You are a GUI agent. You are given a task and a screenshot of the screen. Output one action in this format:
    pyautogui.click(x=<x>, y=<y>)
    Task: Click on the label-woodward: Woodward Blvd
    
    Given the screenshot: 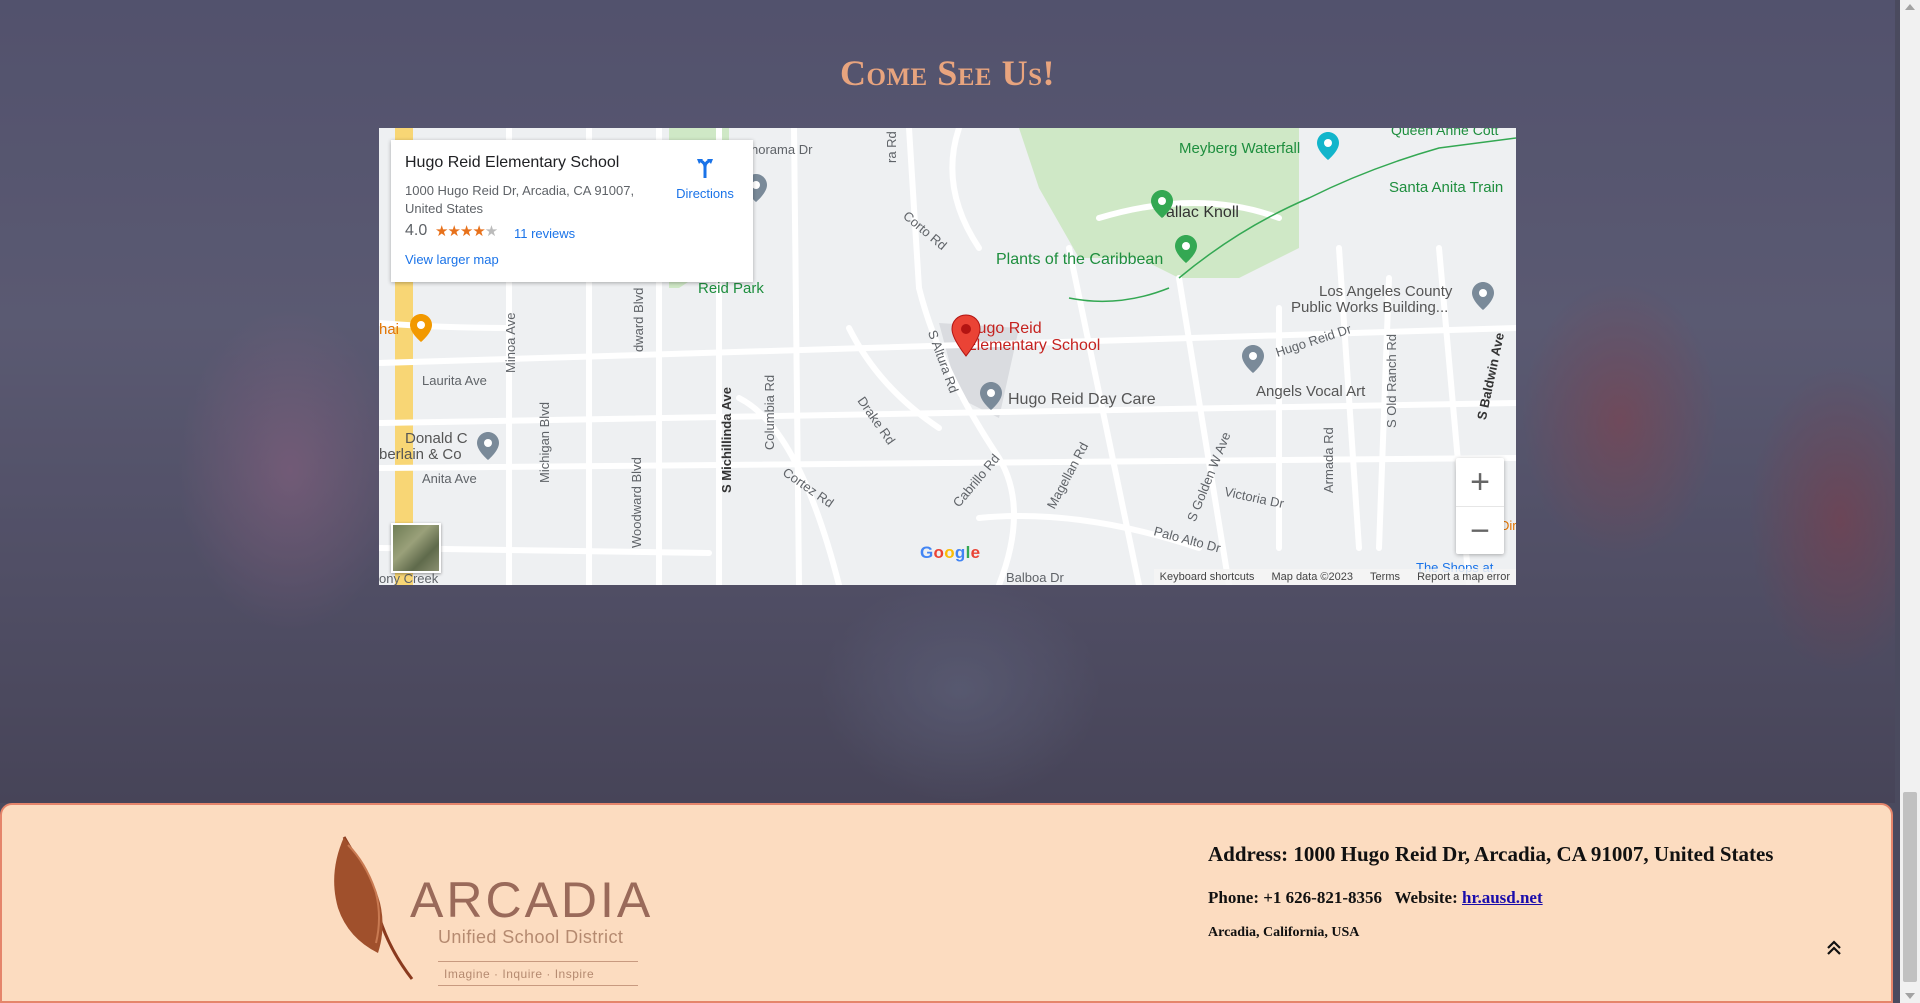 What is the action you would take?
    pyautogui.click(x=636, y=502)
    